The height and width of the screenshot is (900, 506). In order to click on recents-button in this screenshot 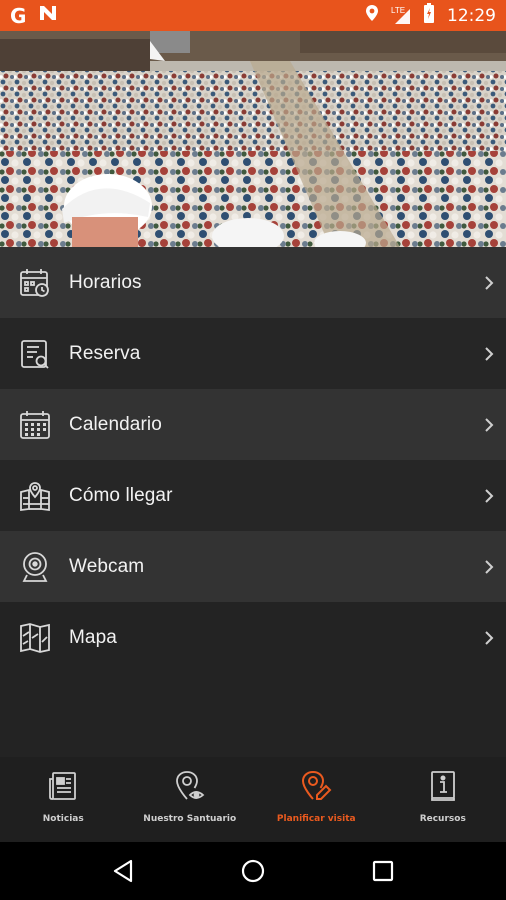, I will do `click(383, 871)`.